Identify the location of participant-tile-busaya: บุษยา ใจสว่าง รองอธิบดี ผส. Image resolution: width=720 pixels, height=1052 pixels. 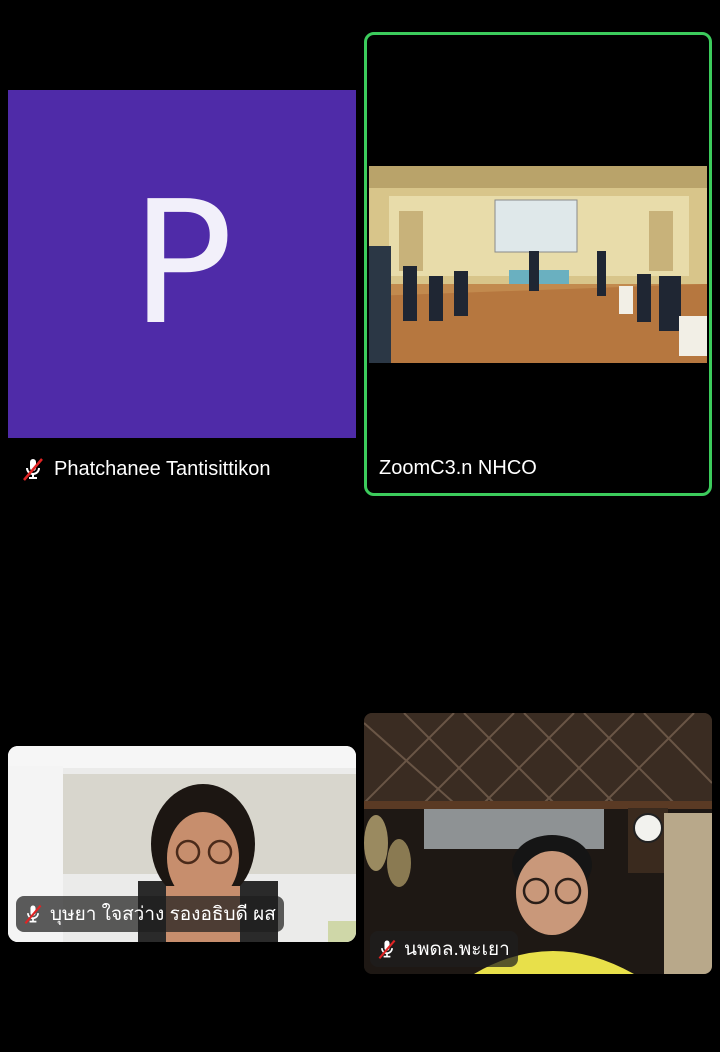
(182, 844).